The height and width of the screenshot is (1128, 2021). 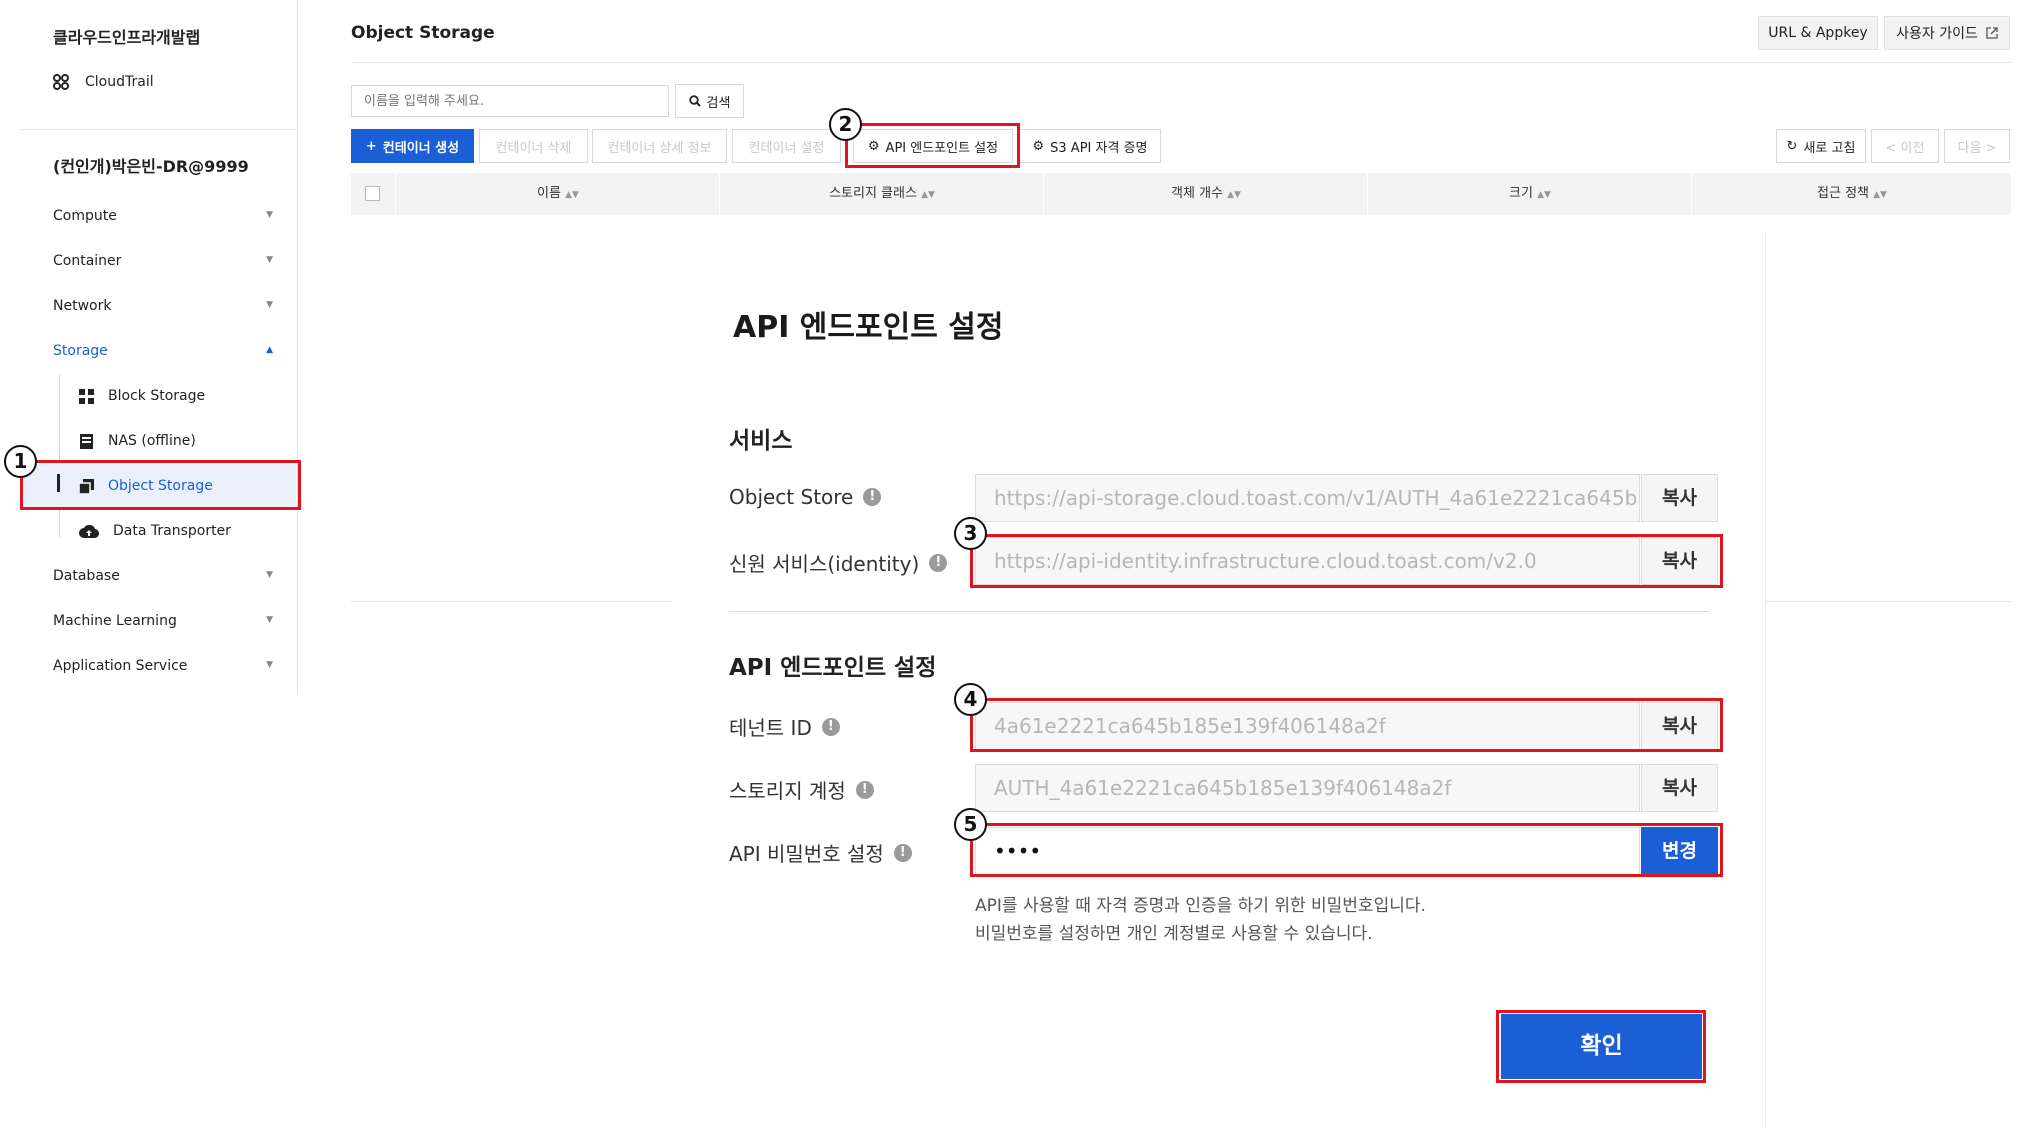 I want to click on refresh-button: ↻ 새로 고침, so click(x=1821, y=146).